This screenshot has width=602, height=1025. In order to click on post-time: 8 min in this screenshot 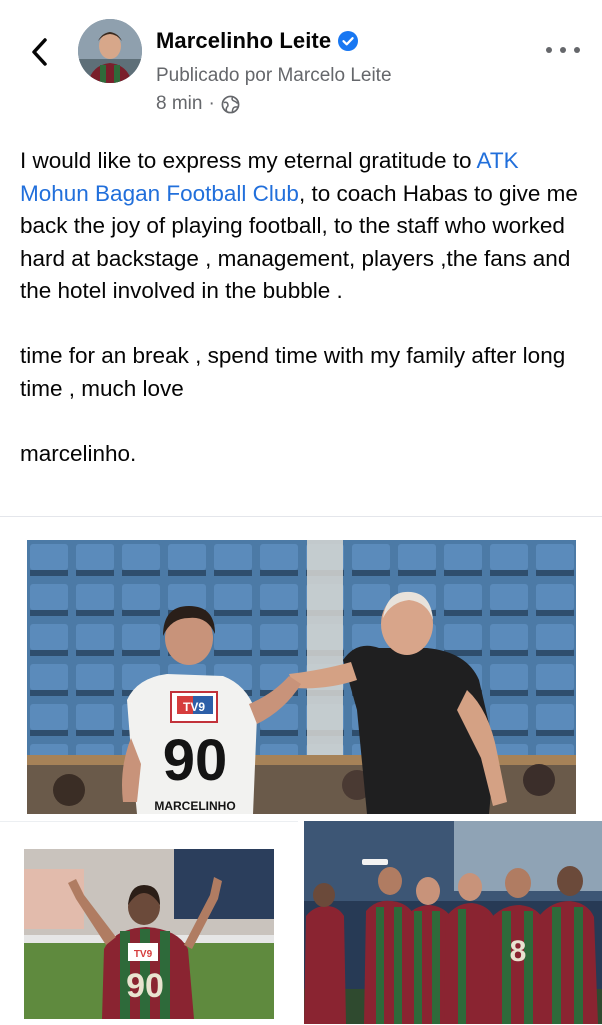, I will do `click(179, 104)`.